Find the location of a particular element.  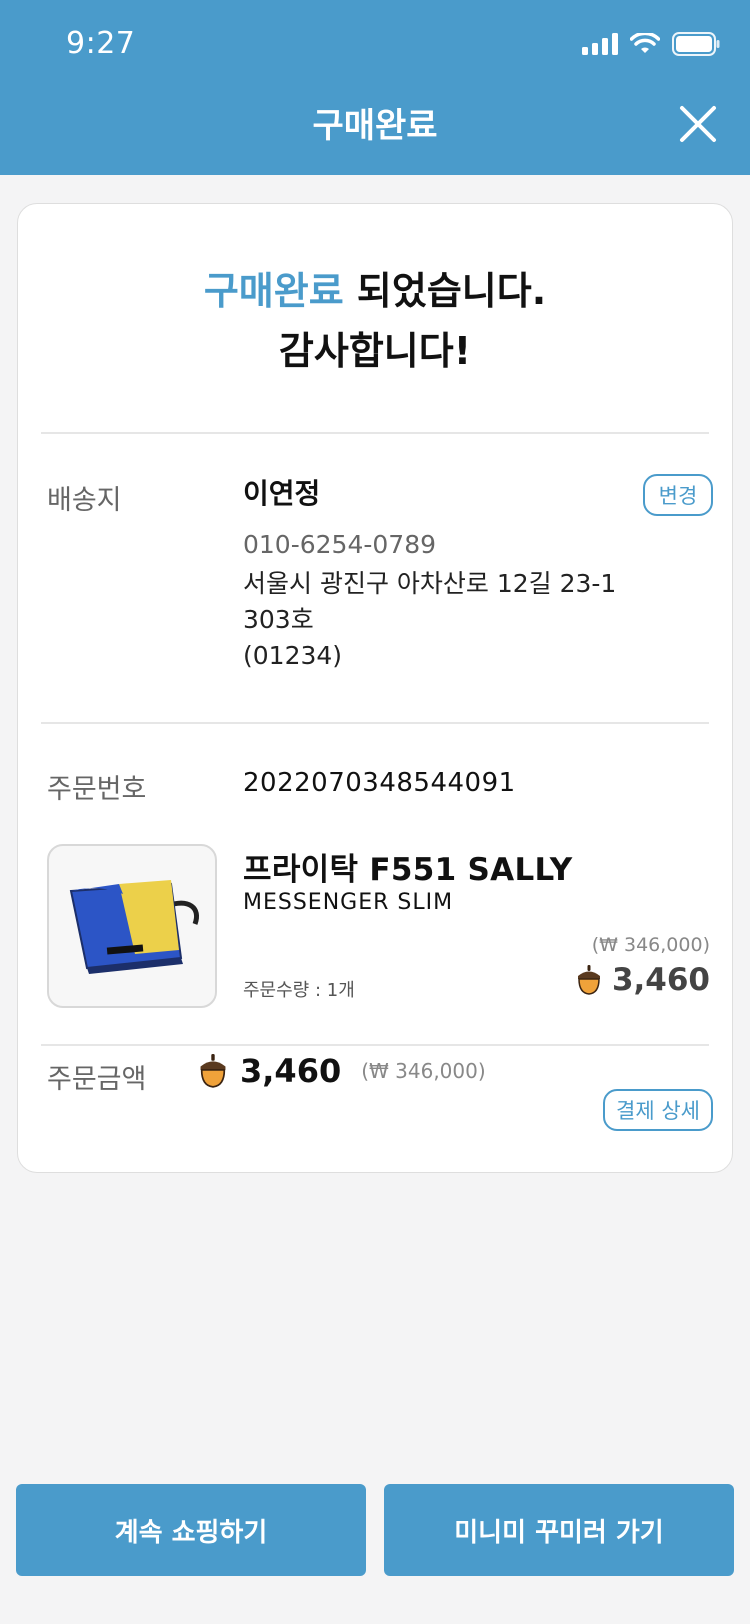

product-subtitle: MESSENGER SLIM is located at coordinates (348, 902).